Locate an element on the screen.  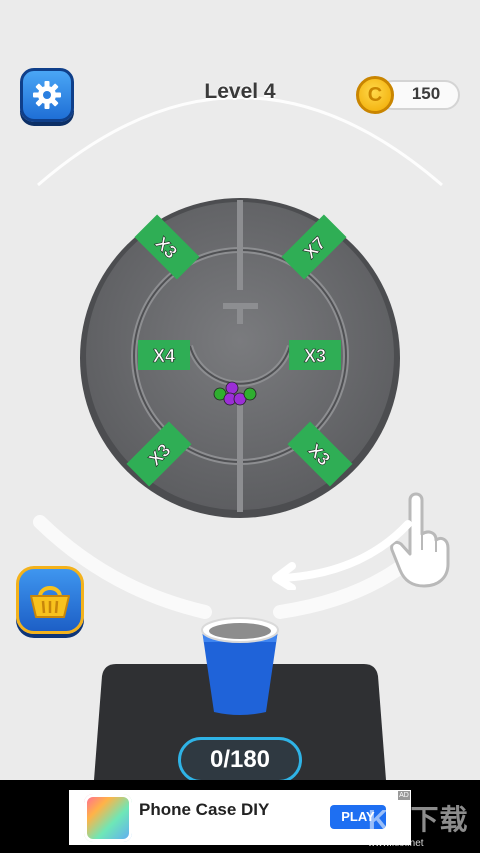
watermark-logo: KK下载 is located at coordinates (418, 819).